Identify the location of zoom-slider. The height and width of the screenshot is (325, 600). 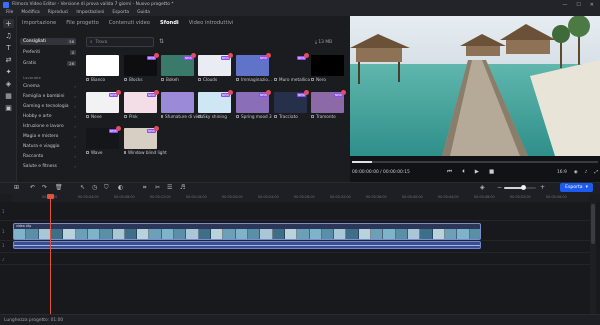
(520, 187).